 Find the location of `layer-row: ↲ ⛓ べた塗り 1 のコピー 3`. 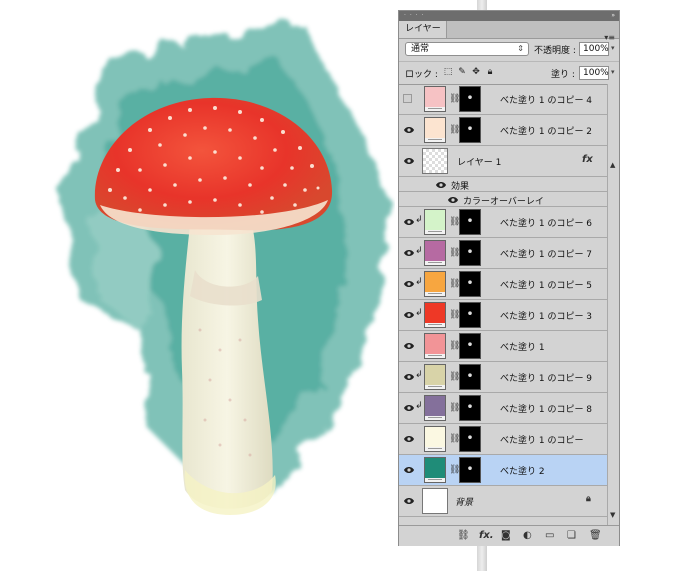

layer-row: ↲ ⛓ べた塗り 1 のコピー 3 is located at coordinates (503, 315).